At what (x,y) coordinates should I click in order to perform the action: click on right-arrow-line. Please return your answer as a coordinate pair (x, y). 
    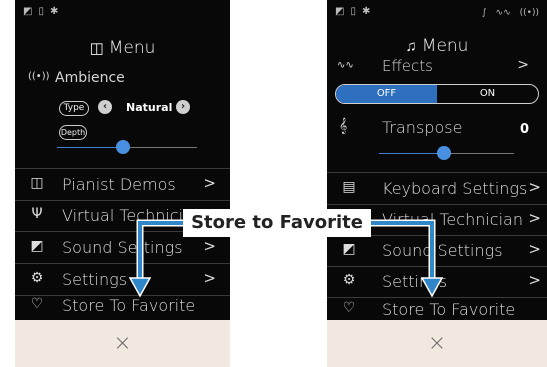
    Looking at the image, I should click on (402, 251).